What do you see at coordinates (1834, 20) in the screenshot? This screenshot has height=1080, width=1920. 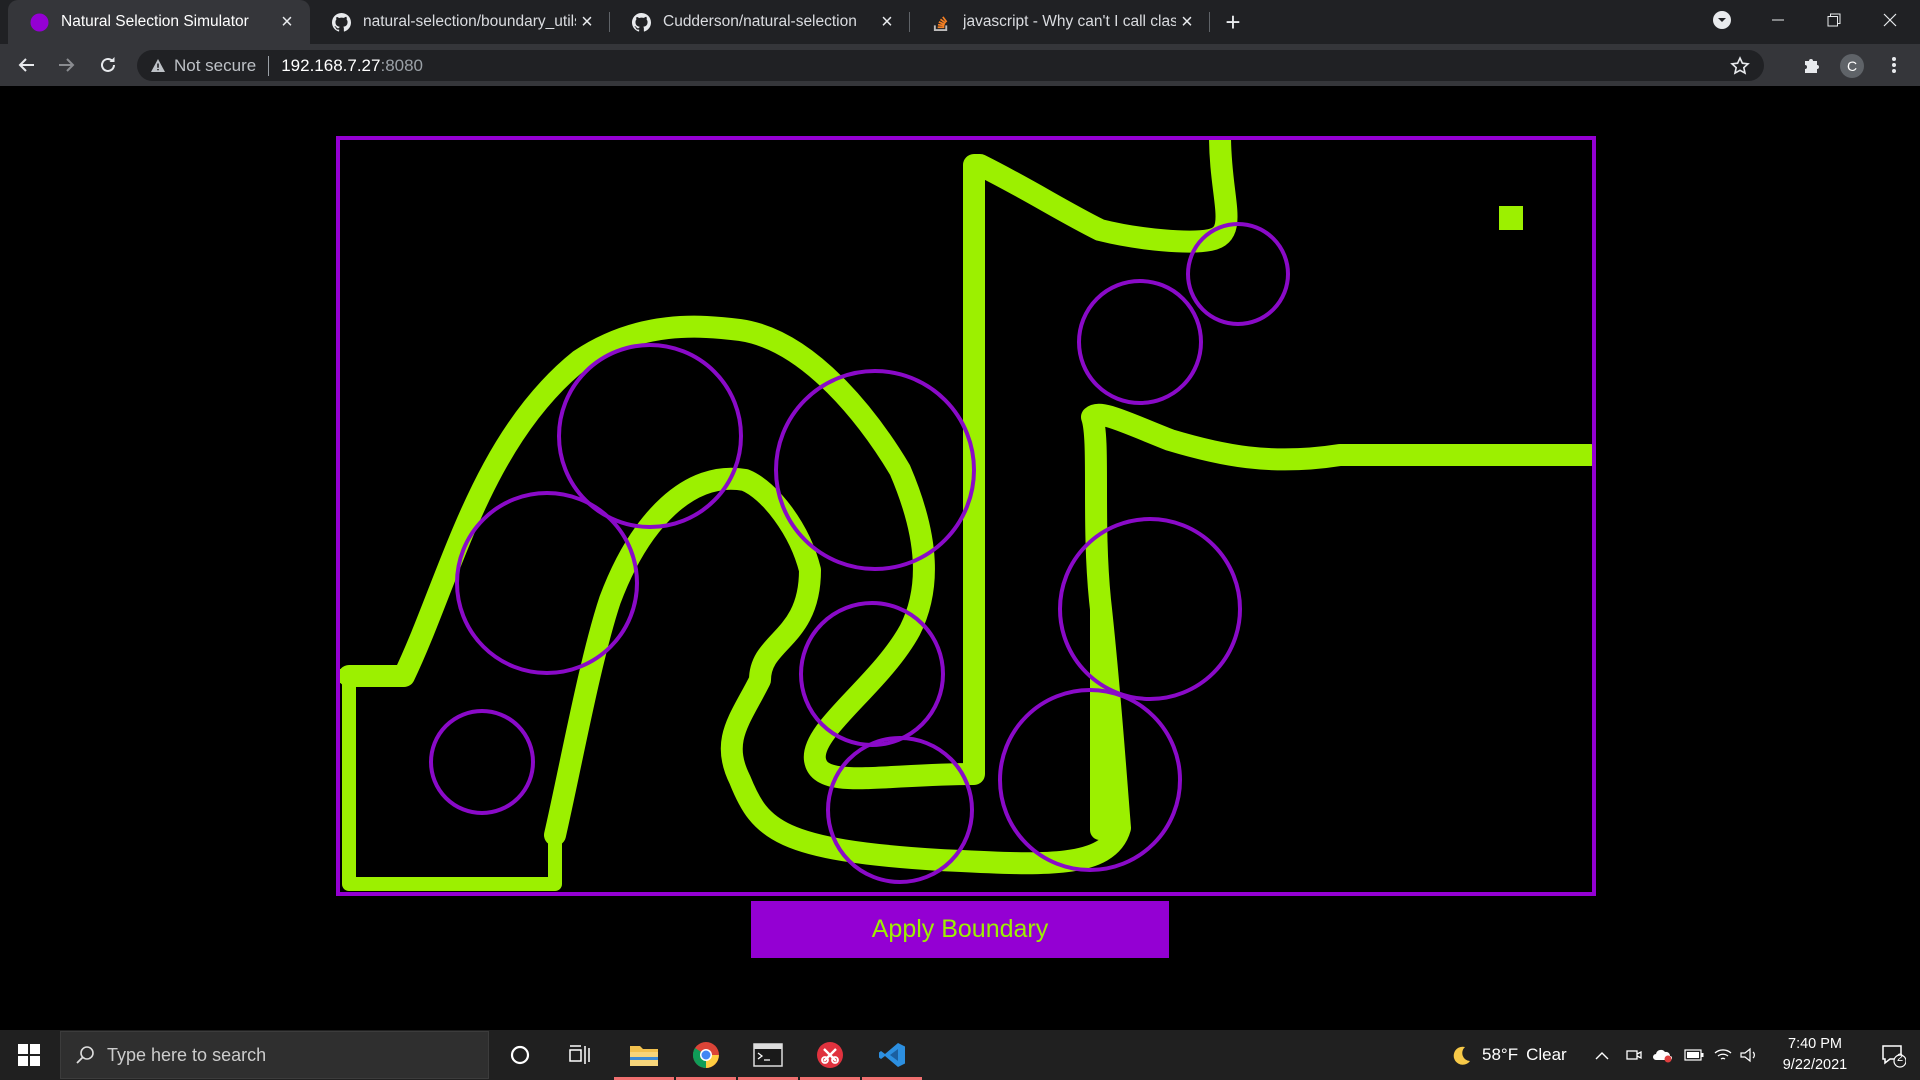 I see `restore-button` at bounding box center [1834, 20].